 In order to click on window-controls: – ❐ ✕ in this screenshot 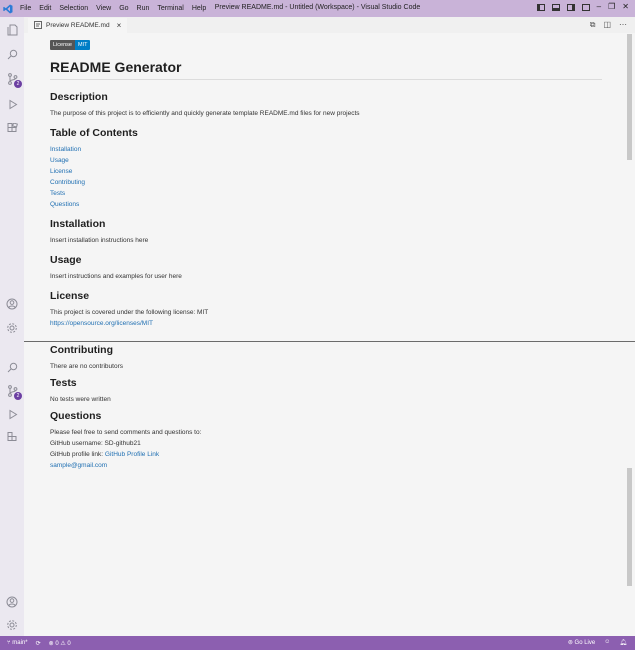, I will do `click(582, 7)`.